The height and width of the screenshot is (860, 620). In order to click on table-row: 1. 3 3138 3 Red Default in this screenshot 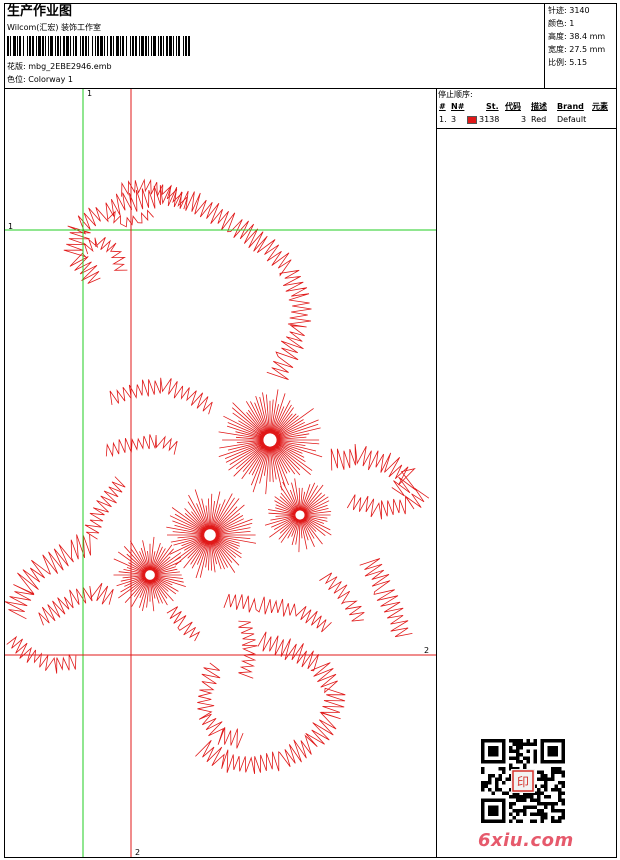, I will do `click(526, 121)`.